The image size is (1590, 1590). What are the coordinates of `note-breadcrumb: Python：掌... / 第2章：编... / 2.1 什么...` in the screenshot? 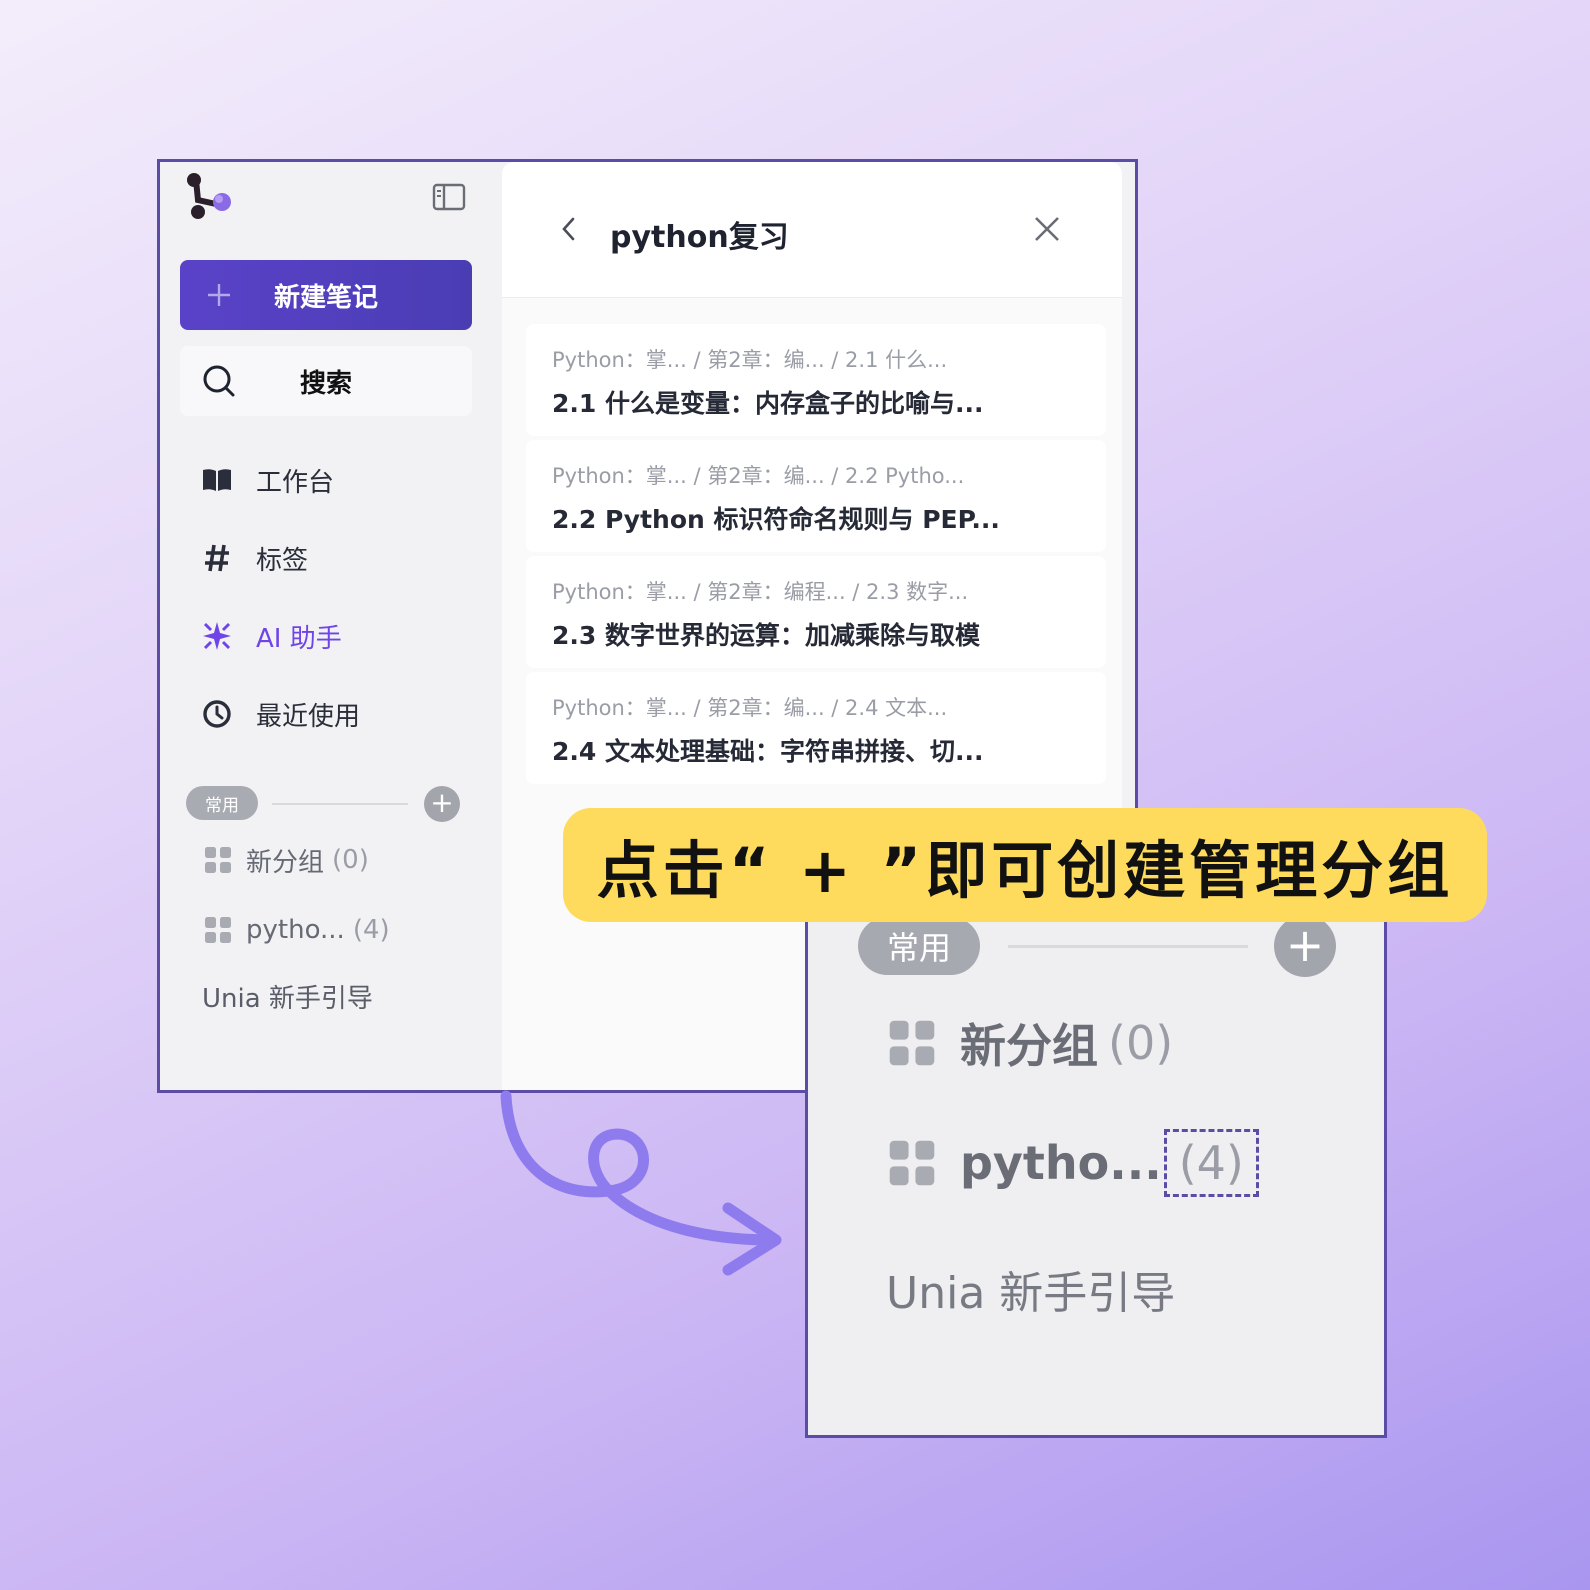 It's located at (750, 360).